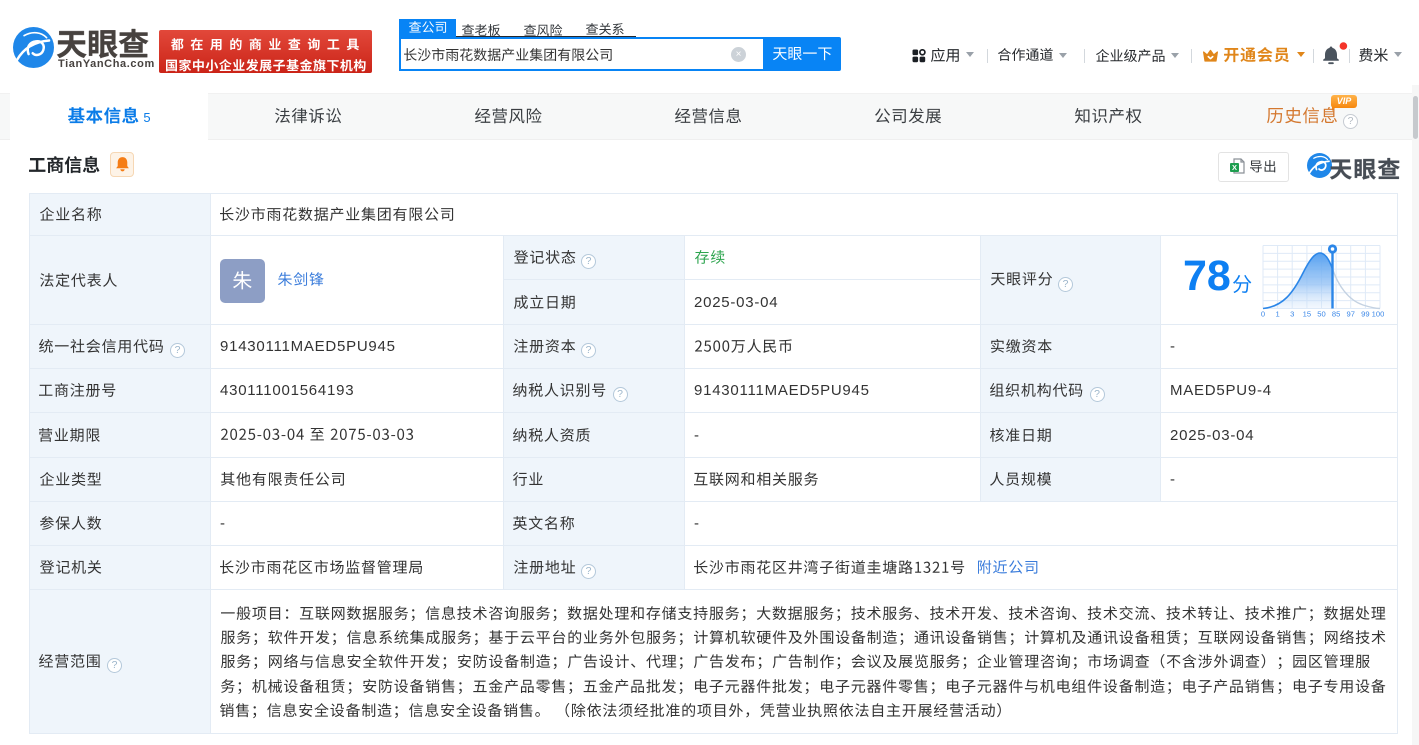 The image size is (1419, 745). Describe the element at coordinates (1234, 167) in the screenshot. I see `svg-text: X` at that location.